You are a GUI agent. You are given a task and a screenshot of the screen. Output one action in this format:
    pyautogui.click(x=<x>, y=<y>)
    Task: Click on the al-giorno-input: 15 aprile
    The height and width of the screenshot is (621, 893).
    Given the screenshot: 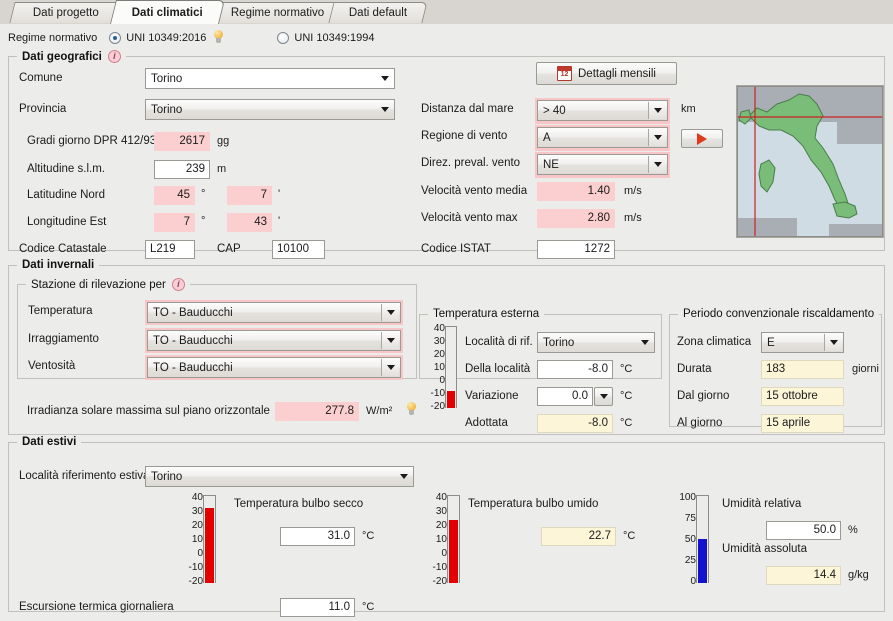 What is the action you would take?
    pyautogui.click(x=802, y=423)
    